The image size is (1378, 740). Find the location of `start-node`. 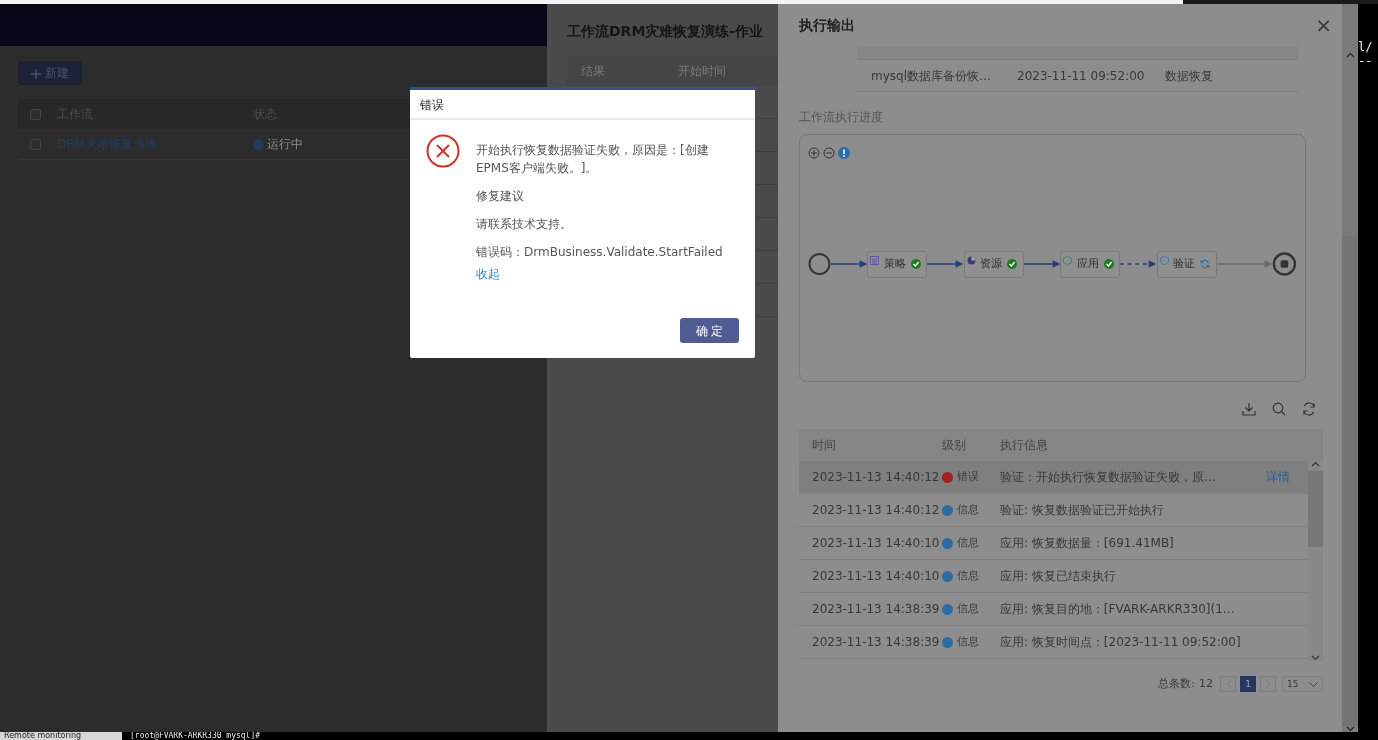

start-node is located at coordinates (819, 264).